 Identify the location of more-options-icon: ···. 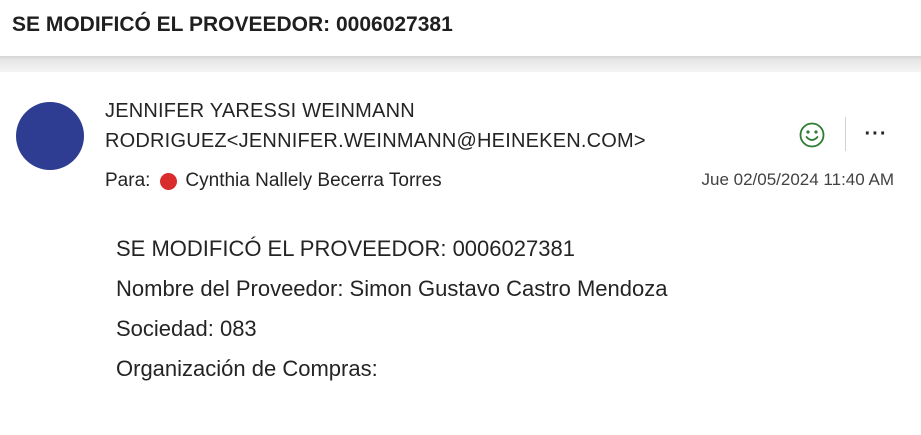
(876, 133).